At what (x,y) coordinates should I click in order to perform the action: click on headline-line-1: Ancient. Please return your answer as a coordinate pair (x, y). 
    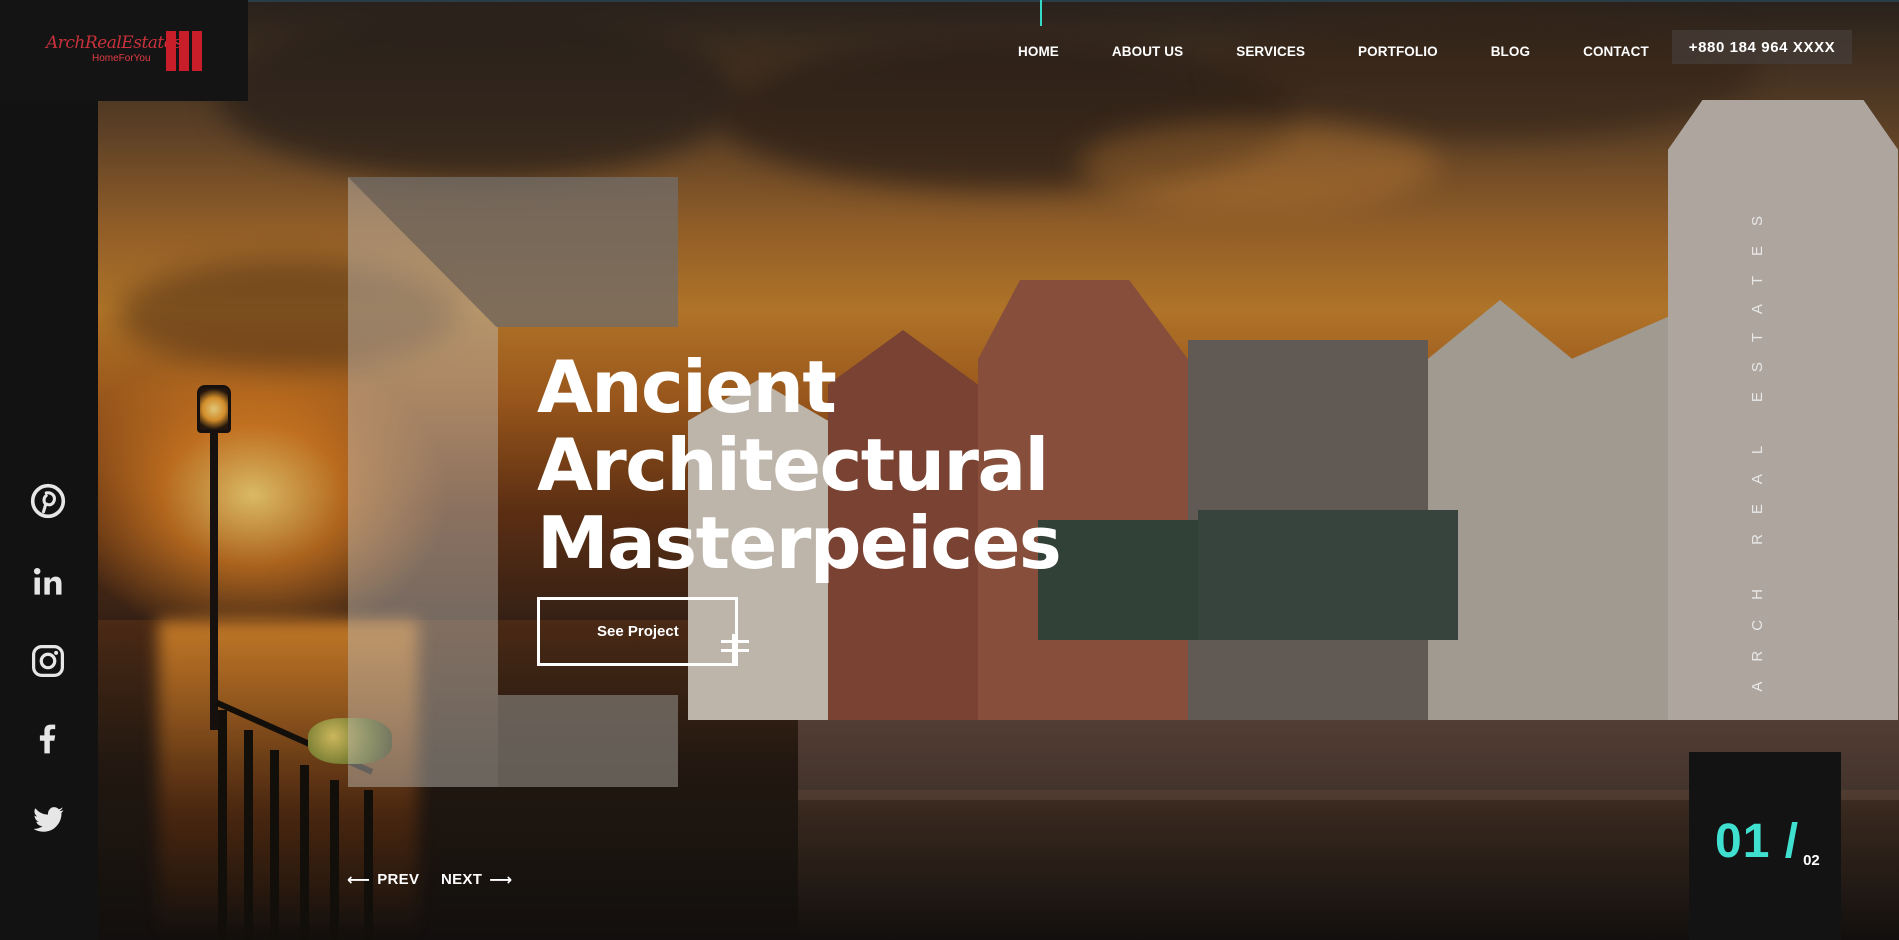
    Looking at the image, I should click on (687, 387).